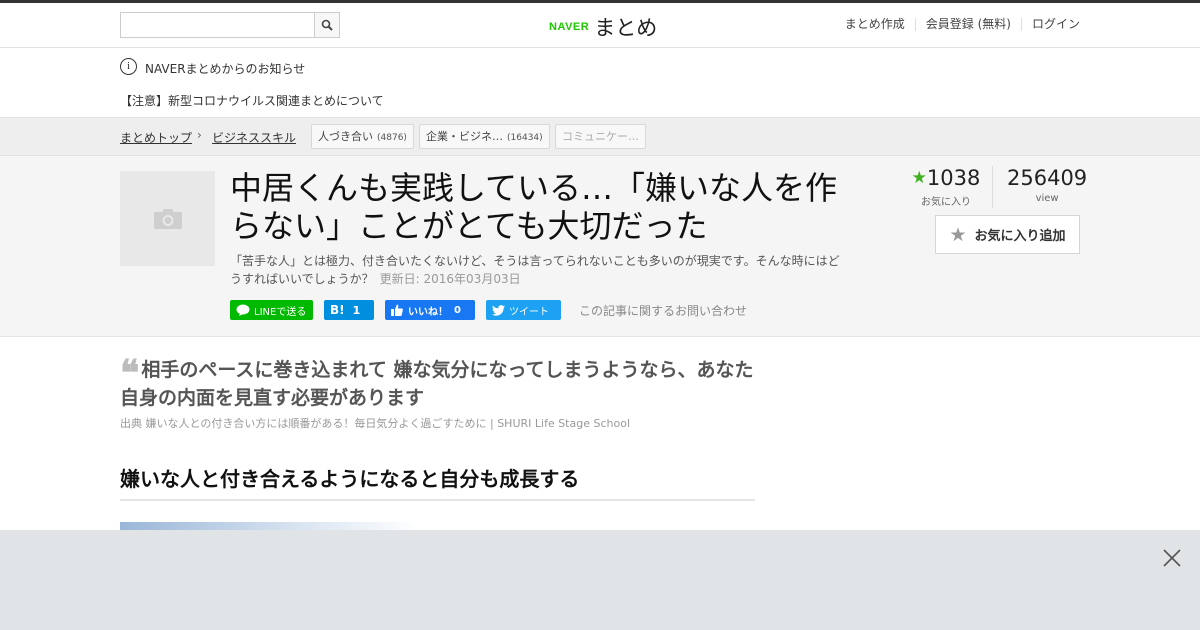 This screenshot has width=1200, height=630. Describe the element at coordinates (437, 482) in the screenshot. I see `section-heading: 嫌いな人と付き合えるようになると自分も成長する` at that location.